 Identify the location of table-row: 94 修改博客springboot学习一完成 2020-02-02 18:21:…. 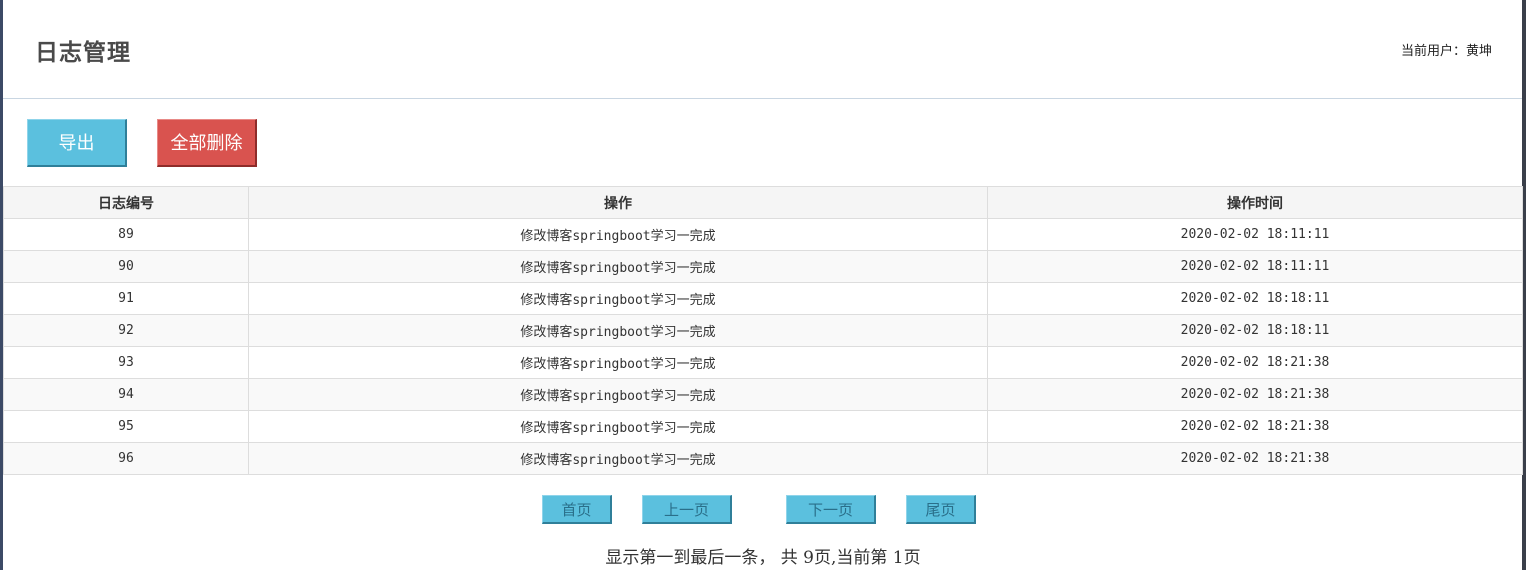
(763, 394).